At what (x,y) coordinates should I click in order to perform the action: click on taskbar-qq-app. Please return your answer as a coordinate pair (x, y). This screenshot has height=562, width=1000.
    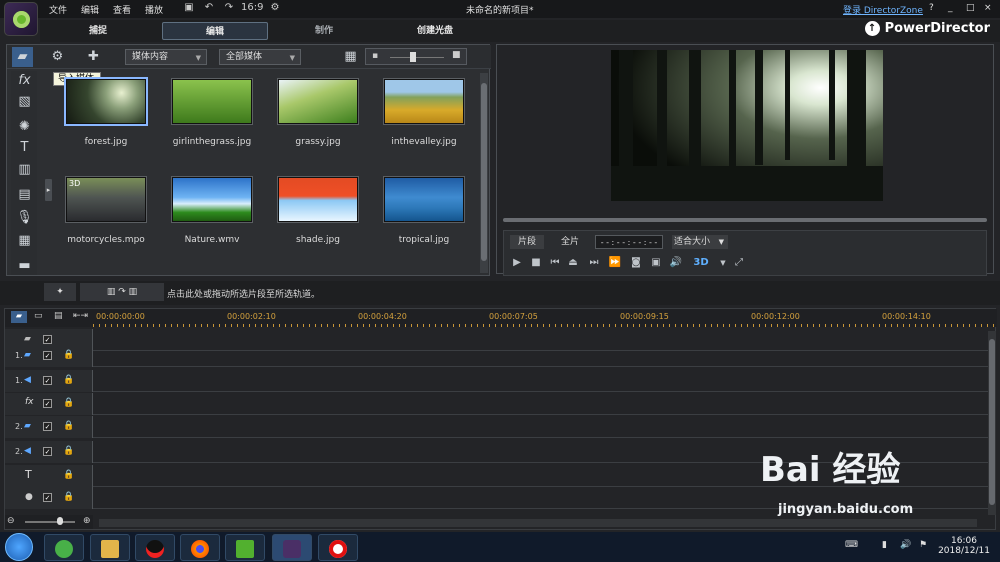
    Looking at the image, I should click on (155, 547).